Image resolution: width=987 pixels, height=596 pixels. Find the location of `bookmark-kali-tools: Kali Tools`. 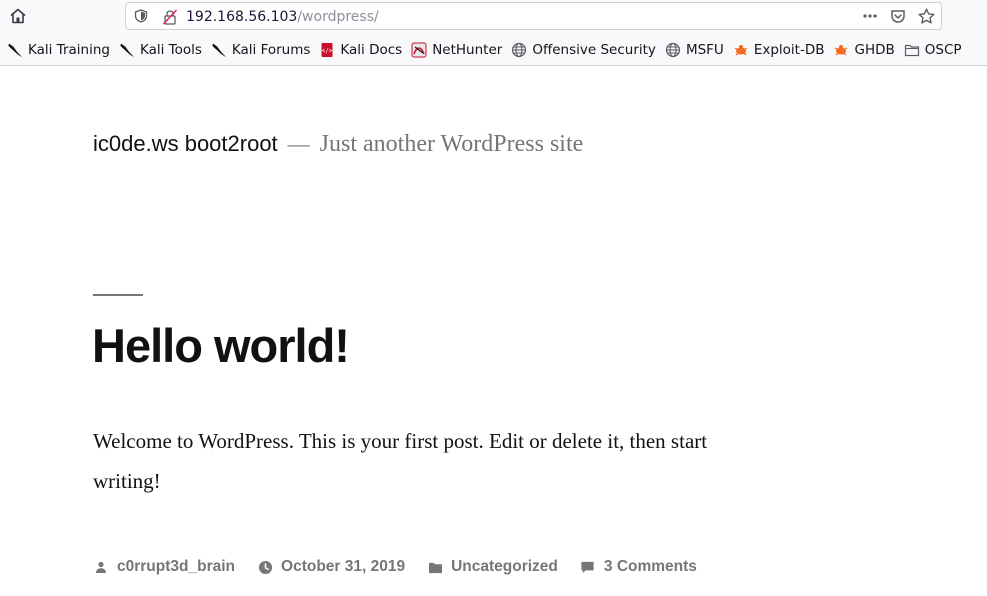

bookmark-kali-tools: Kali Tools is located at coordinates (160, 50).